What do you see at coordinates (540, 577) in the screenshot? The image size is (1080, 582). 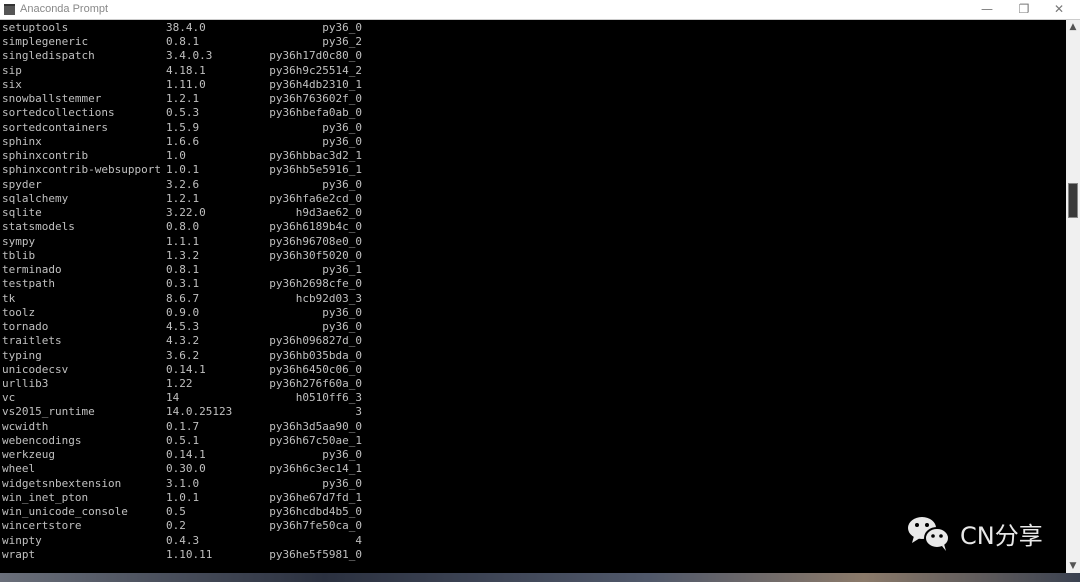 I see `taskbar` at bounding box center [540, 577].